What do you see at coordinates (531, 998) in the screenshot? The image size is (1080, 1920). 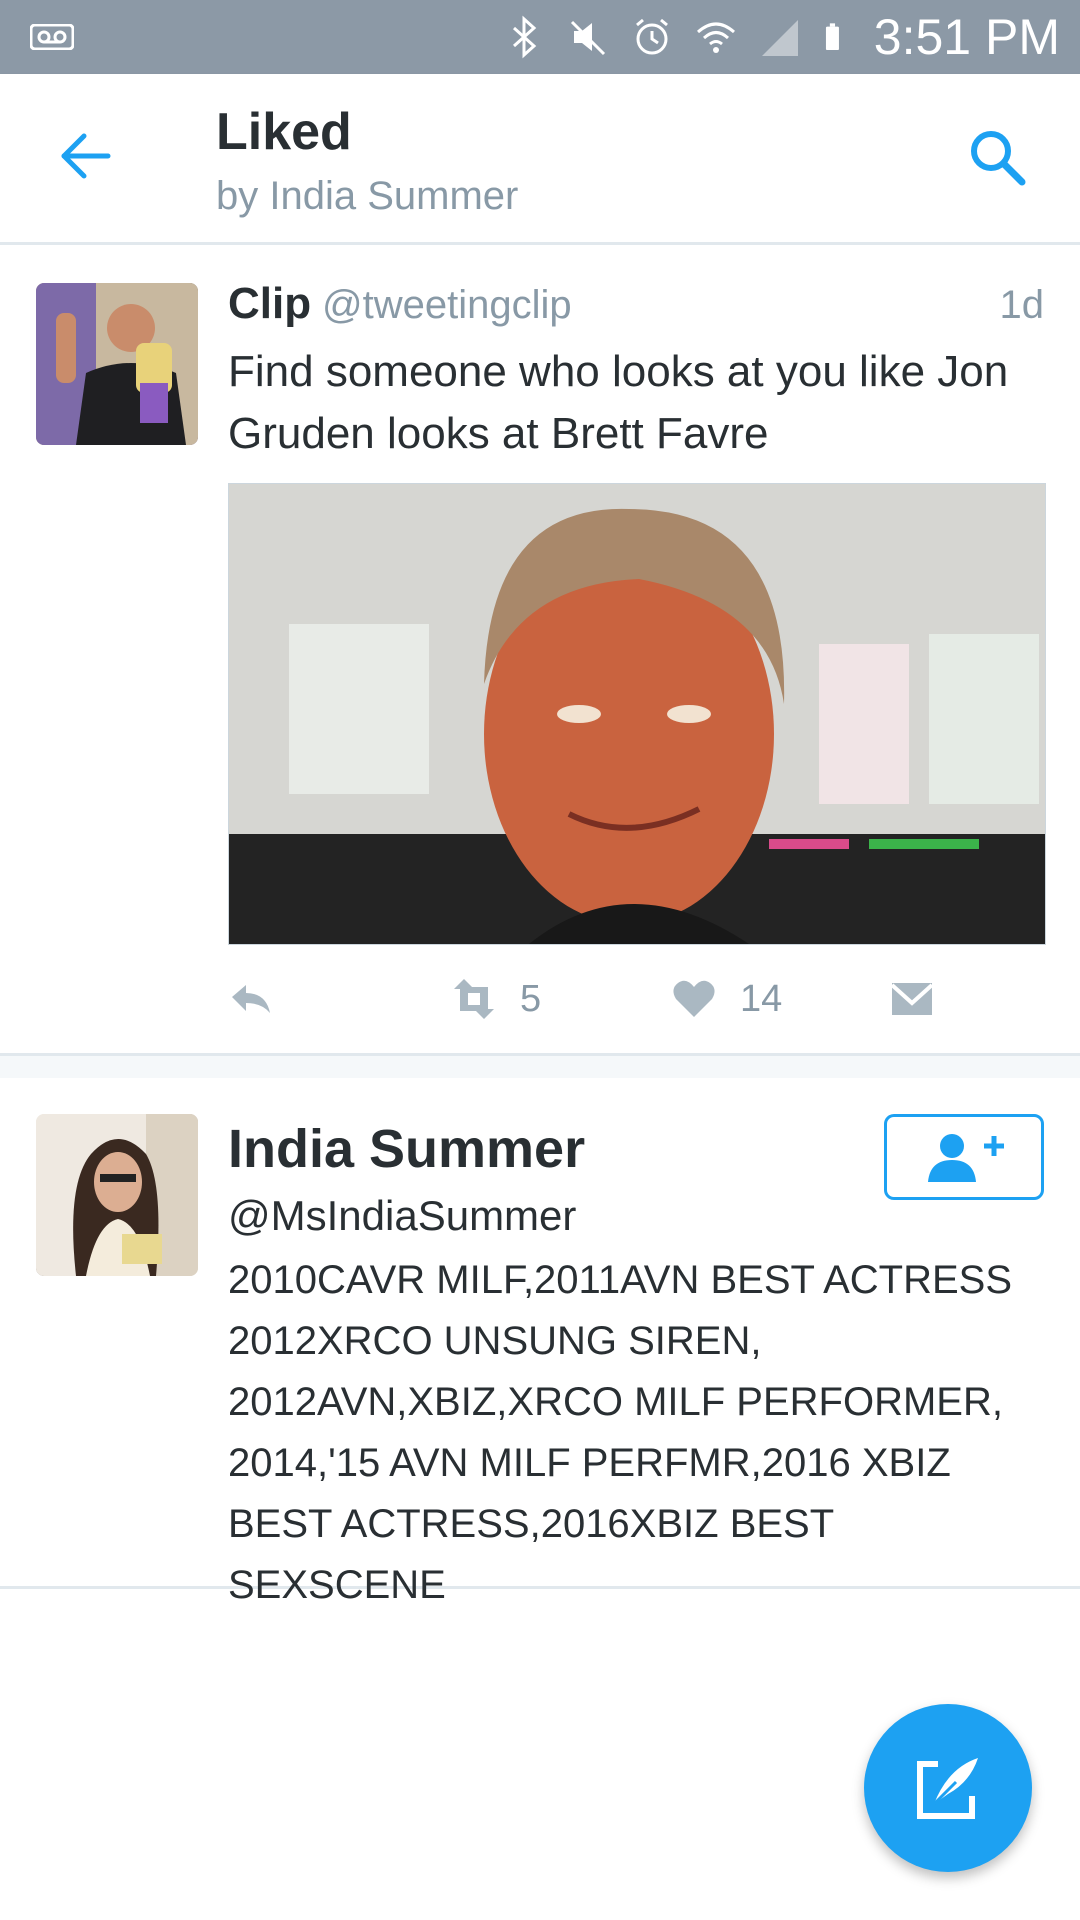 I see `retweet-count: 5` at bounding box center [531, 998].